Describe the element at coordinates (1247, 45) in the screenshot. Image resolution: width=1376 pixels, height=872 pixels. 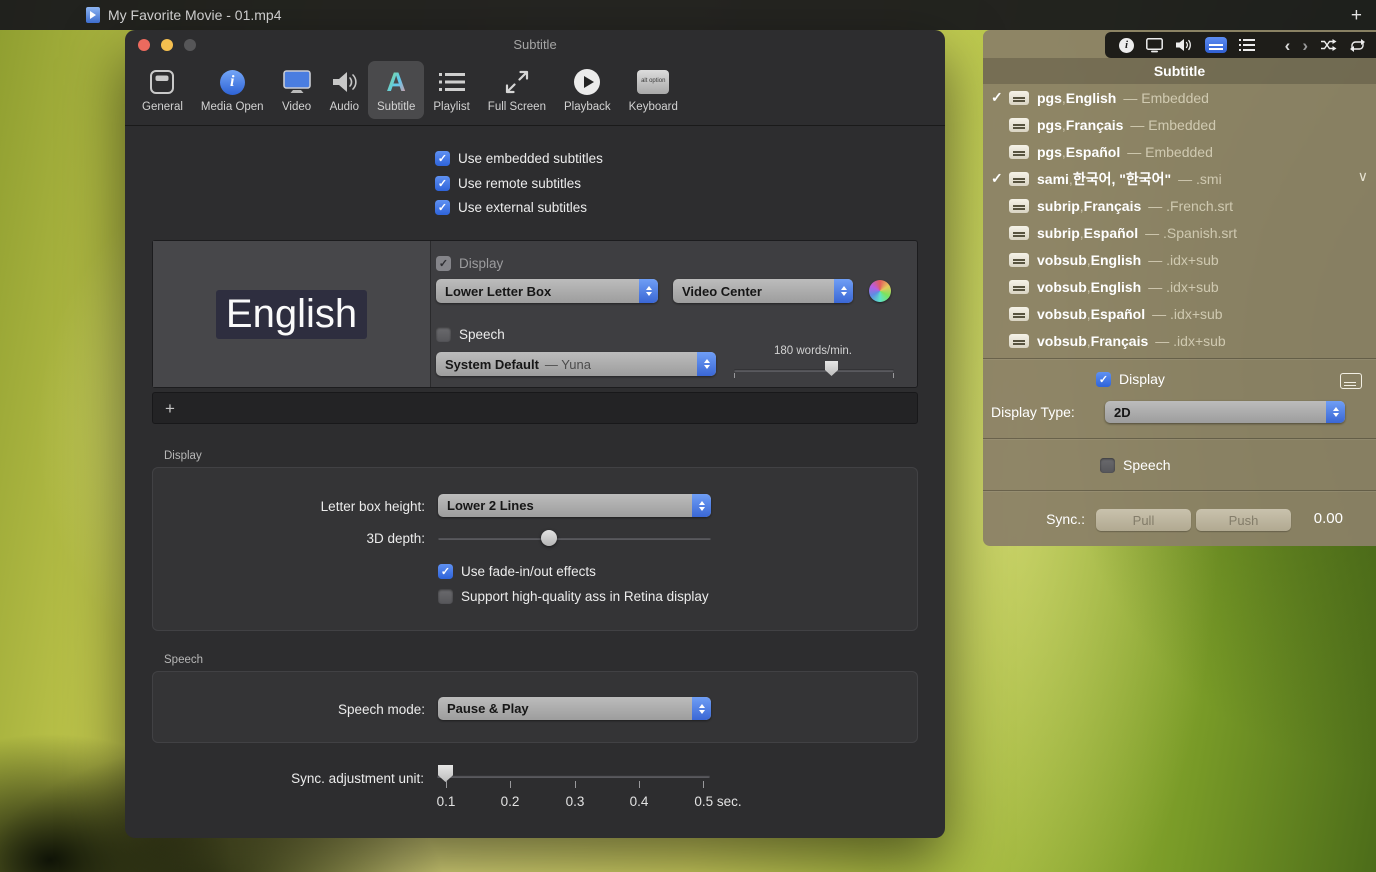
I see `playlist-panel-button` at that location.